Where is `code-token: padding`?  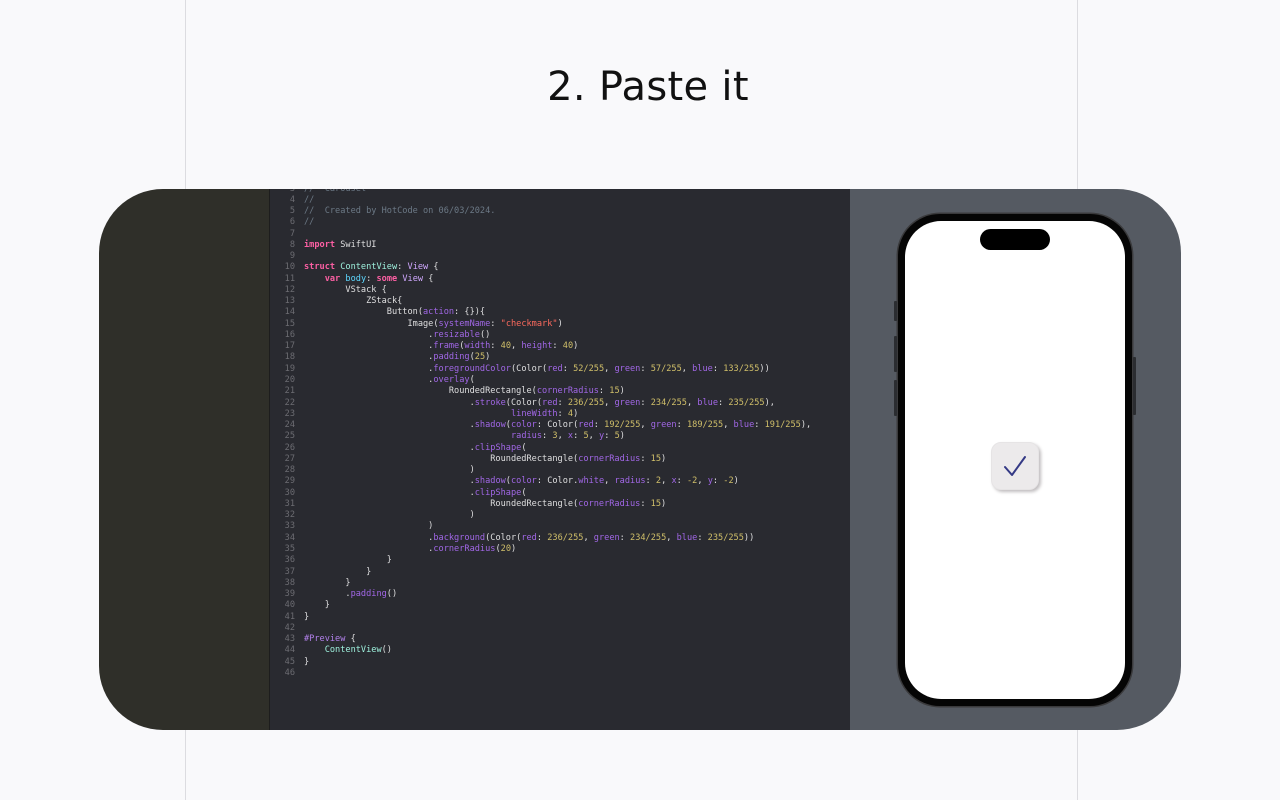
code-token: padding is located at coordinates (368, 594).